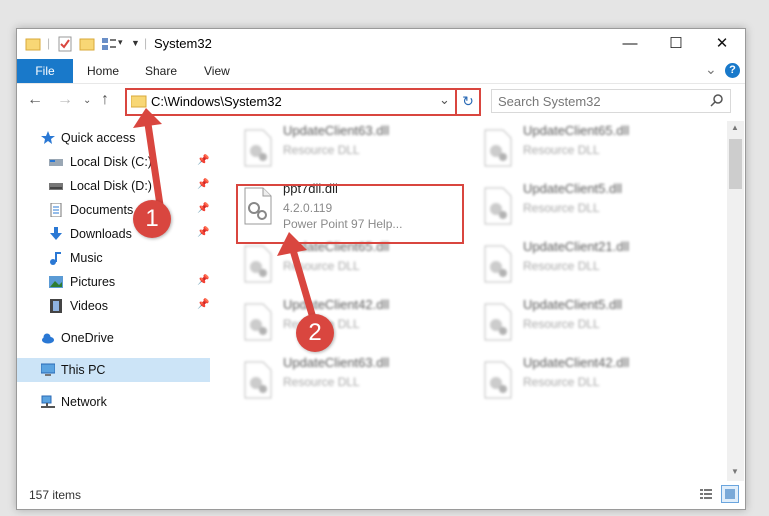 The width and height of the screenshot is (769, 516). Describe the element at coordinates (315, 333) in the screenshot. I see `callout-badge-2: 2` at that location.